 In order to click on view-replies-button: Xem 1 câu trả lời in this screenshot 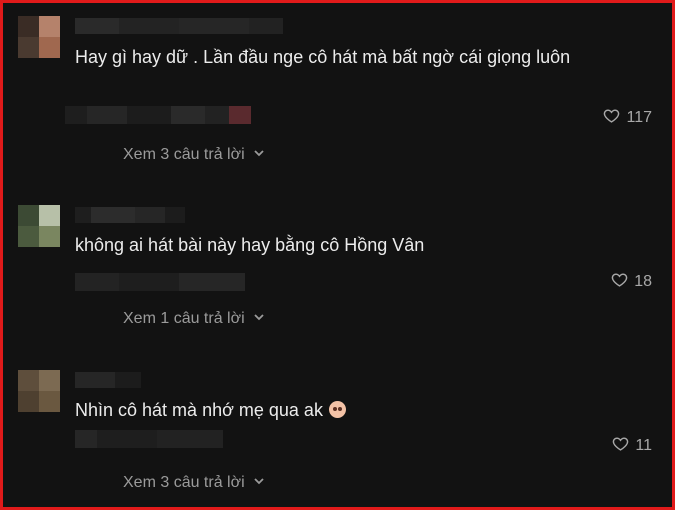, I will do `click(194, 319)`.